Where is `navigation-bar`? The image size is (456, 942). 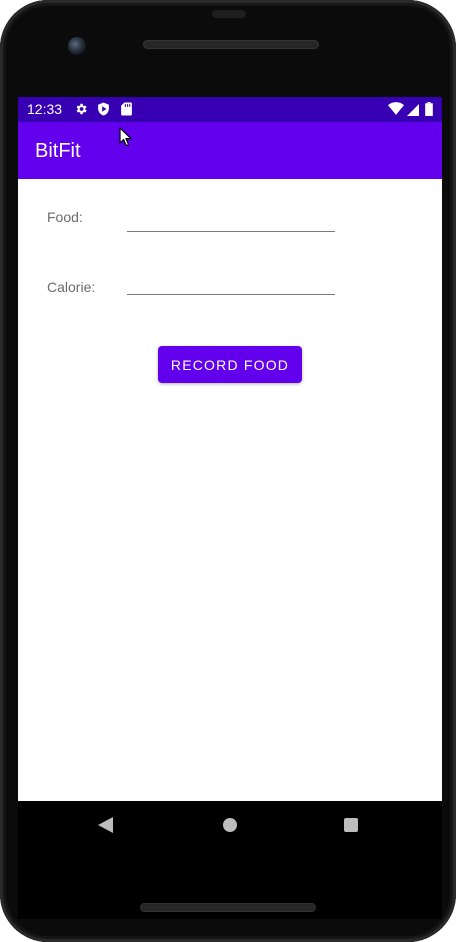
navigation-bar is located at coordinates (230, 860).